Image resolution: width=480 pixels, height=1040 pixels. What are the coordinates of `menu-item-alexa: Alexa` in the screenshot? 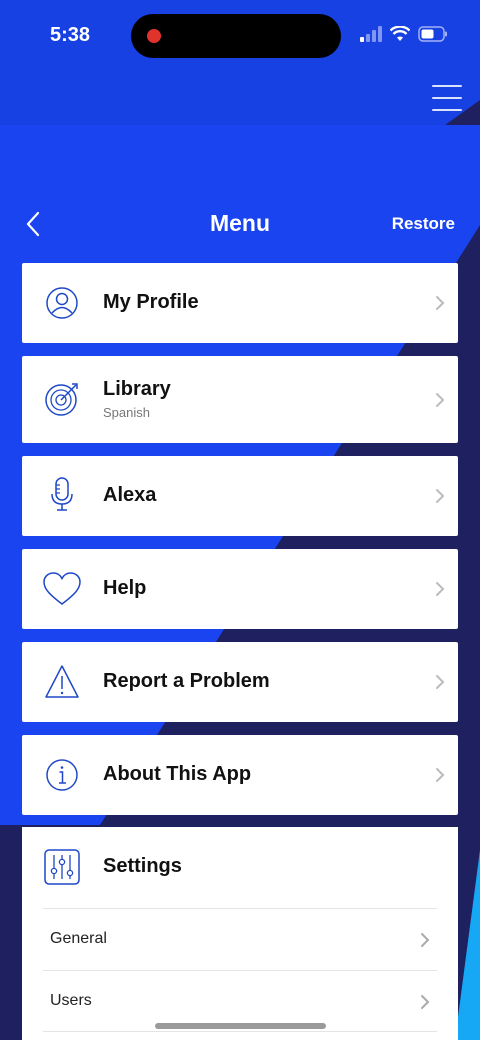 It's located at (240, 496).